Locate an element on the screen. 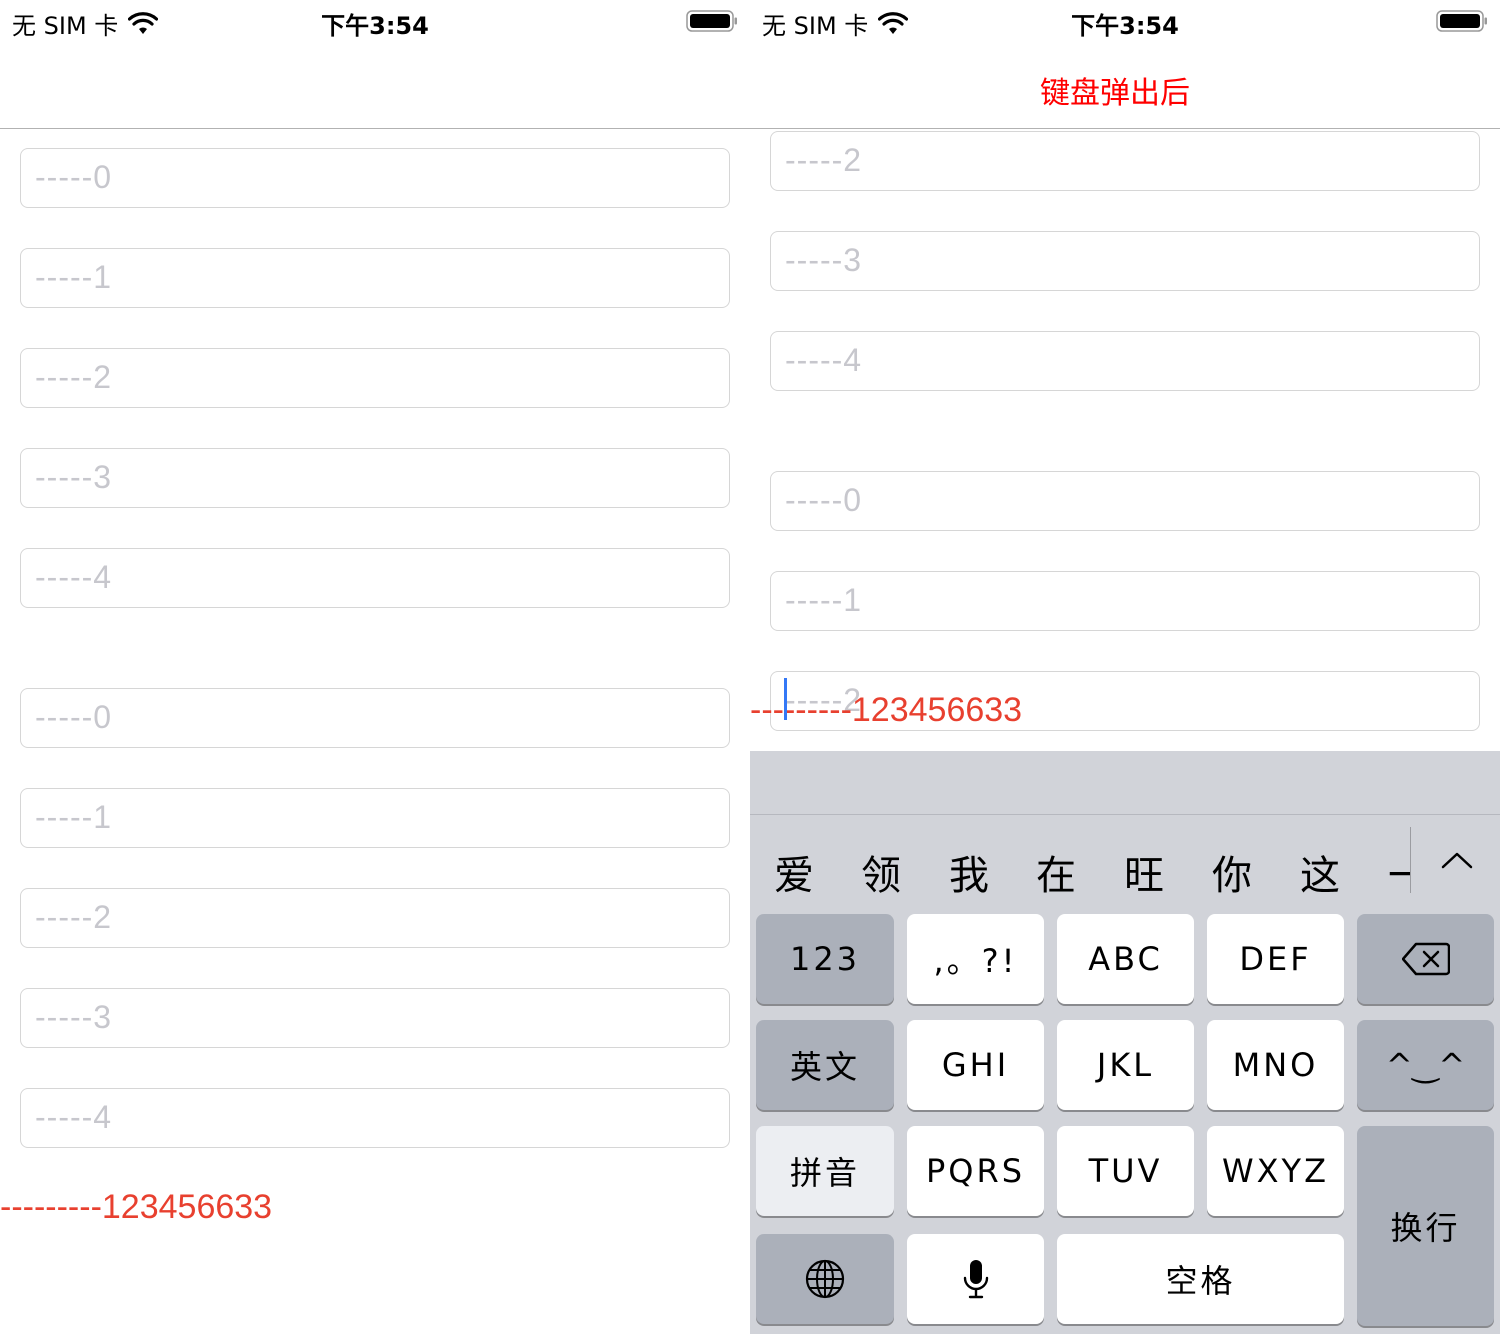 This screenshot has height=1334, width=1500. candidate-item: 这 is located at coordinates (1320, 872).